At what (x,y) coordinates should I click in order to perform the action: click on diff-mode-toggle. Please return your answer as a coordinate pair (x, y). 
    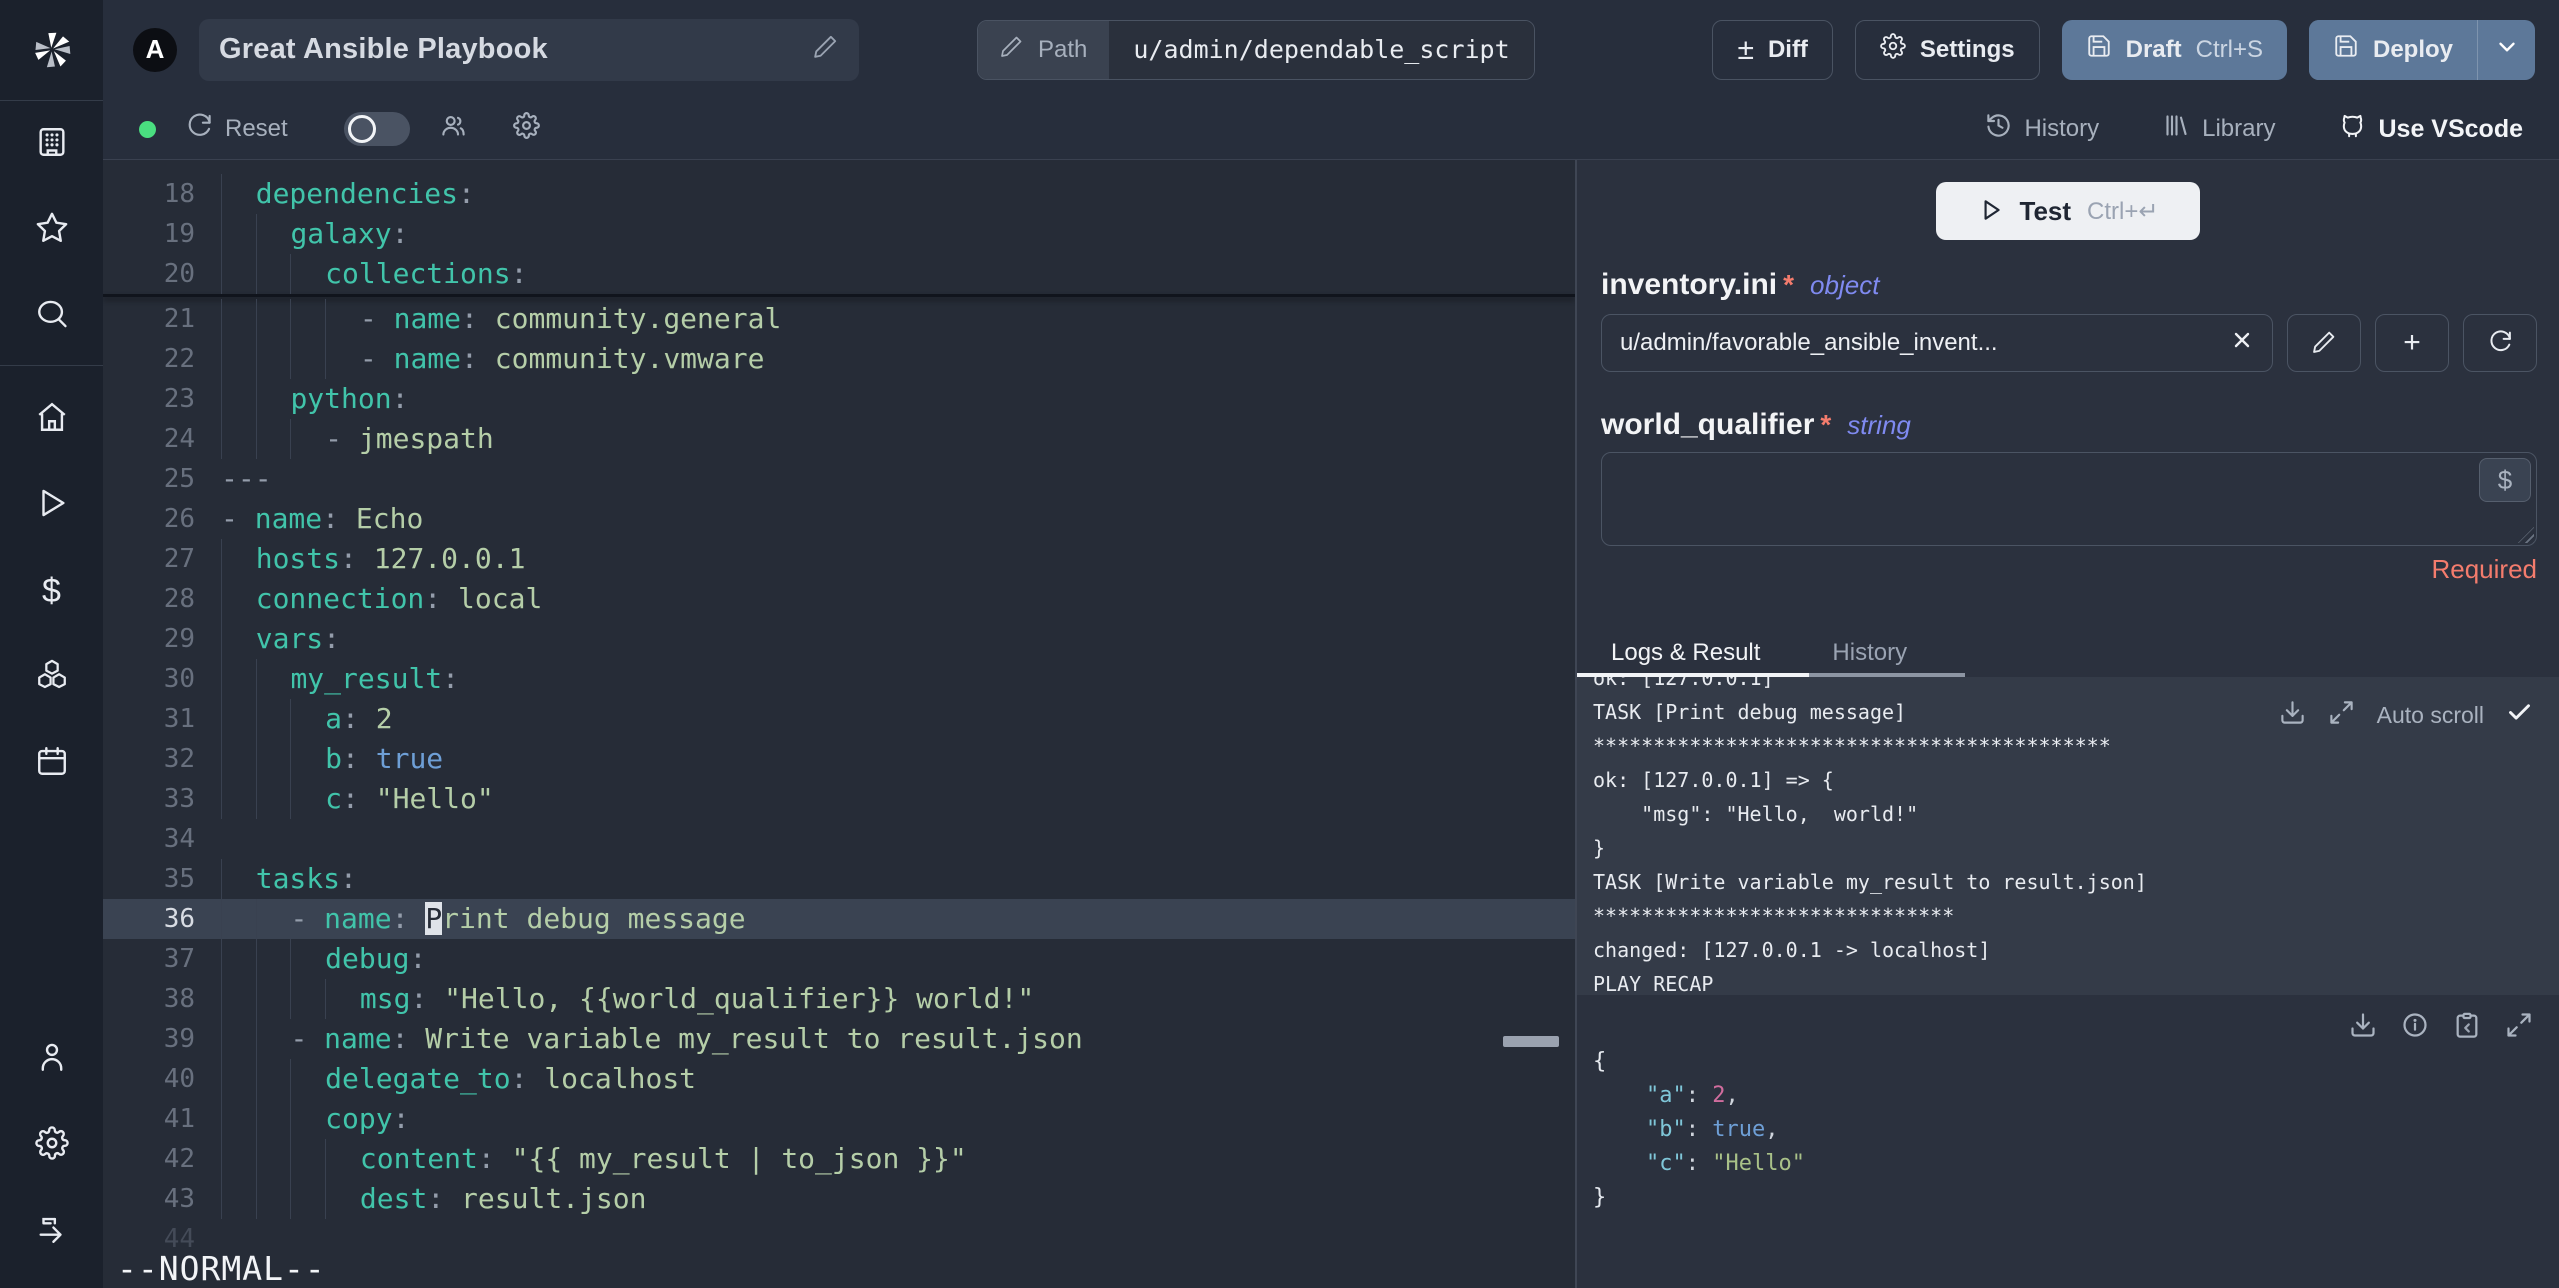
    Looking at the image, I should click on (376, 129).